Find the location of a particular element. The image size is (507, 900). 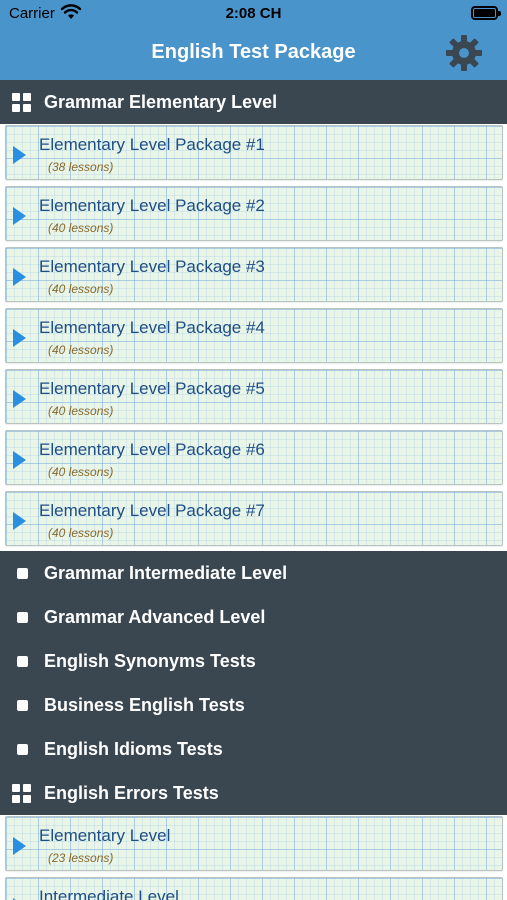

clock: 2:08 CH is located at coordinates (253, 13).